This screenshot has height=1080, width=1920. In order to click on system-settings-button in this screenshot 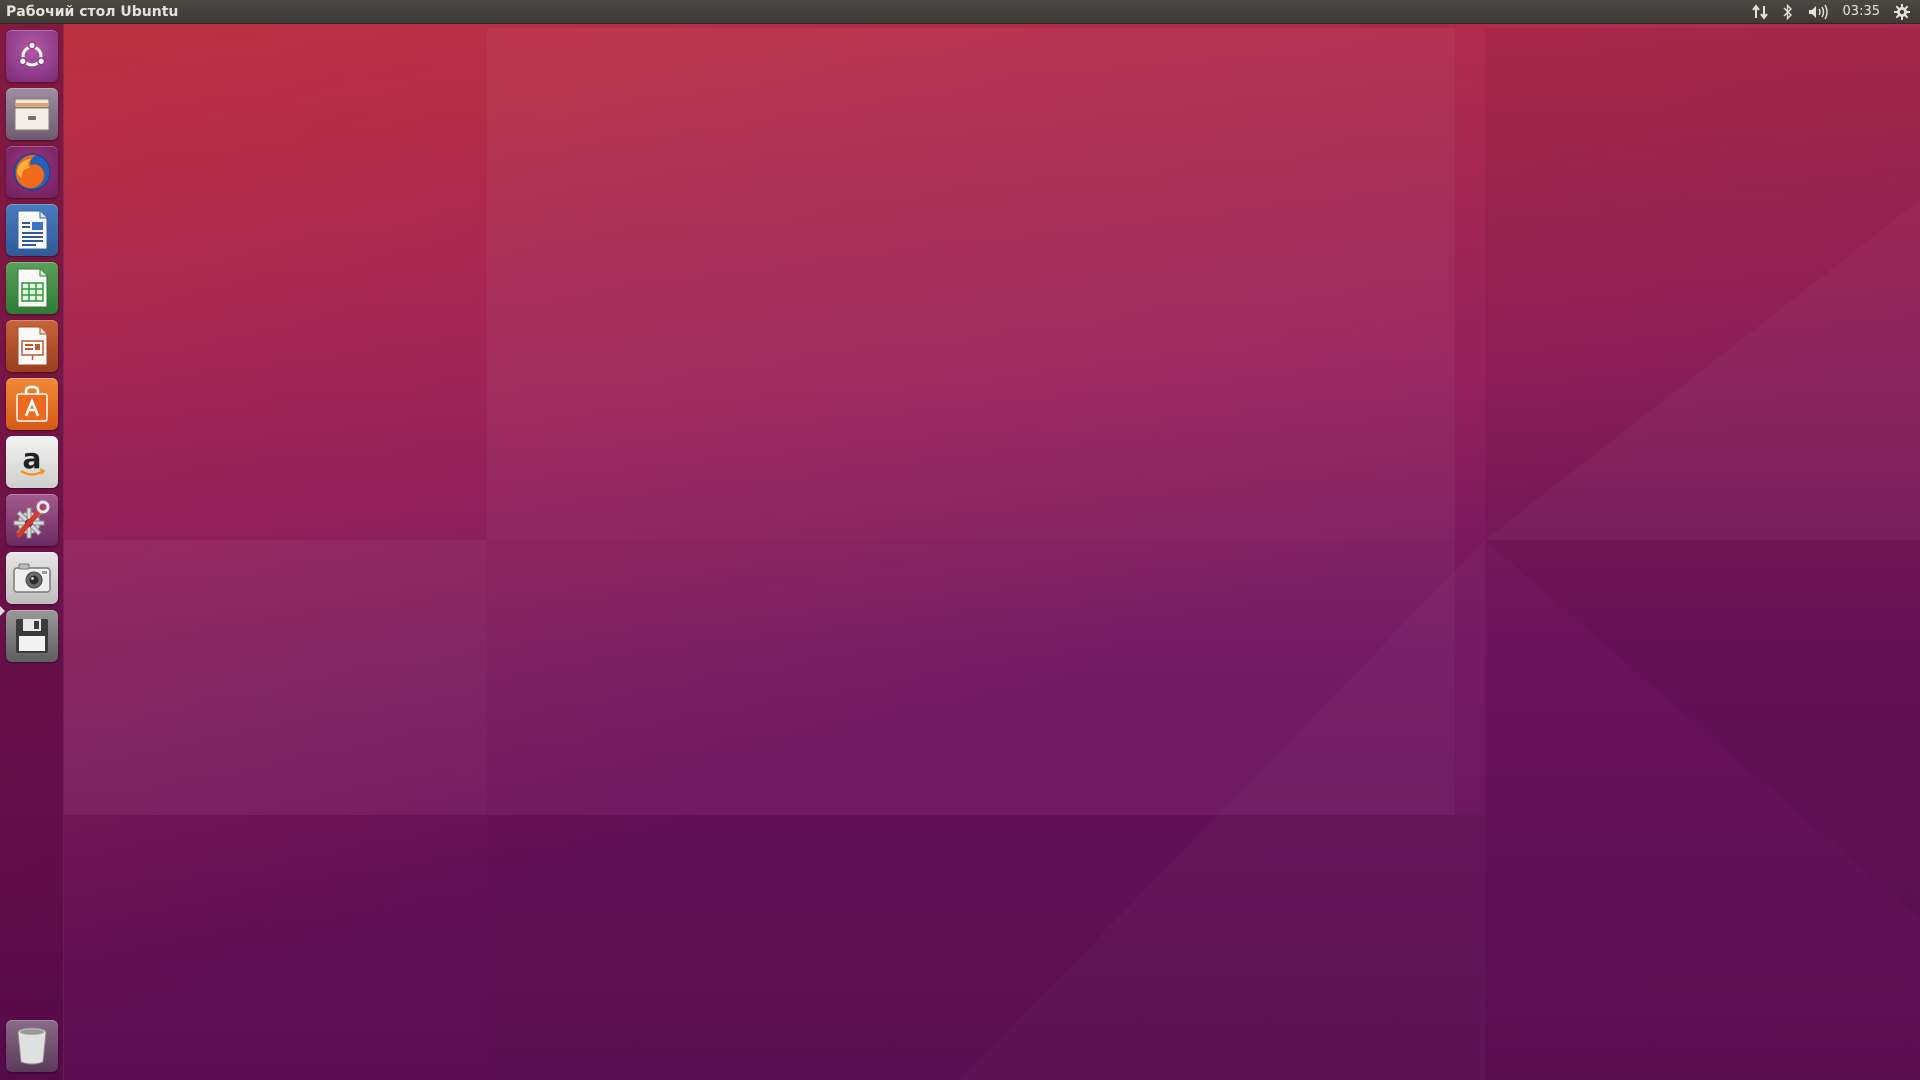, I will do `click(32, 520)`.